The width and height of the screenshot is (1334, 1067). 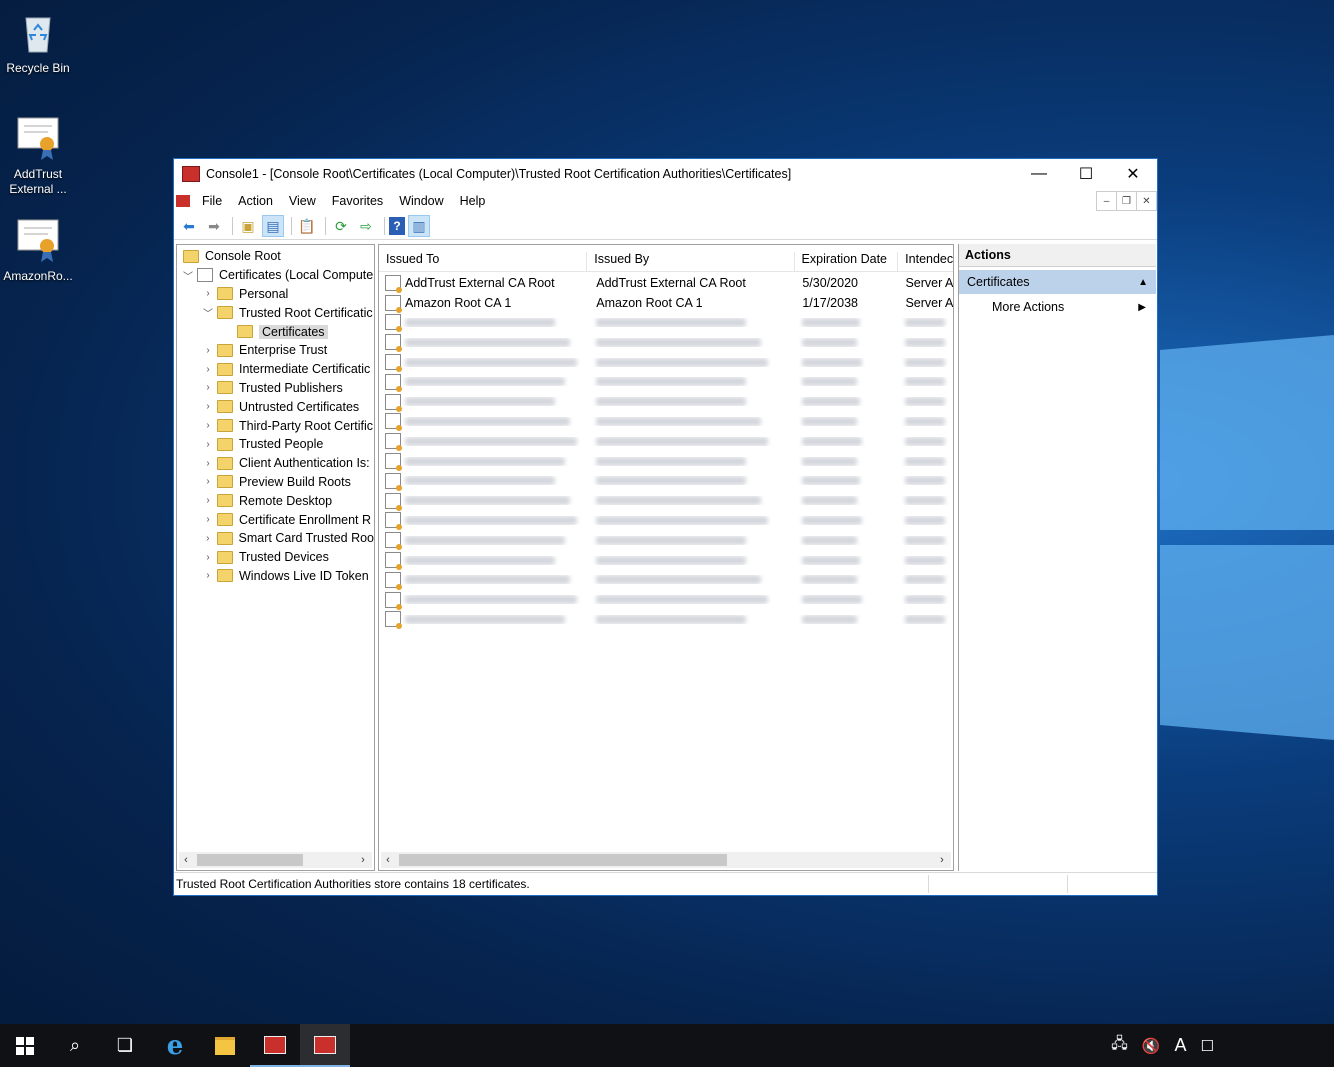 I want to click on collapse-triangle-icon: ▲, so click(x=1143, y=282).